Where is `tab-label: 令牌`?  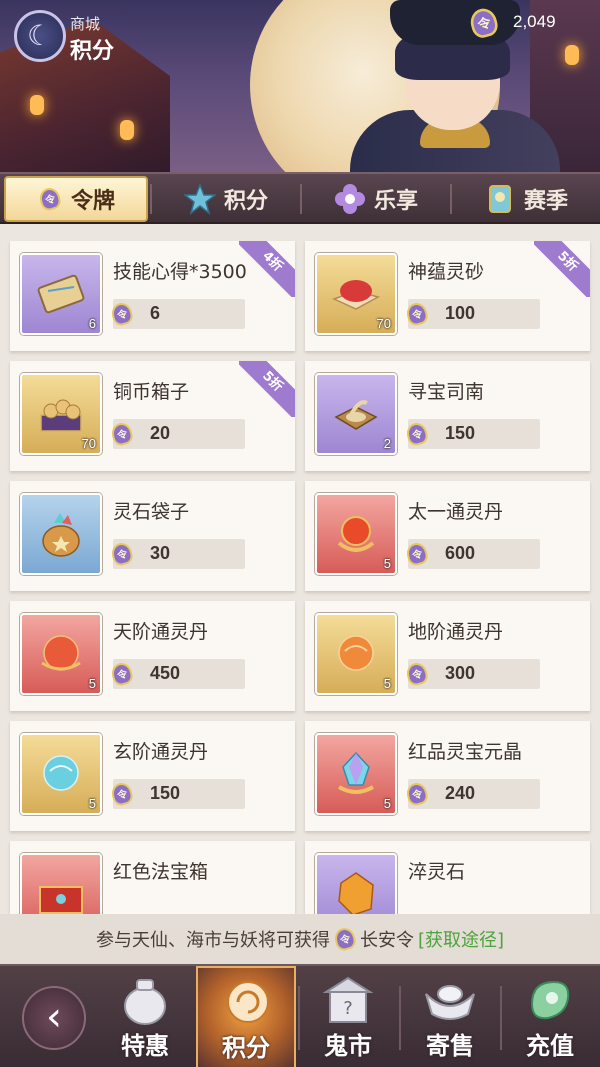
tab-label: 令牌 is located at coordinates (92, 201).